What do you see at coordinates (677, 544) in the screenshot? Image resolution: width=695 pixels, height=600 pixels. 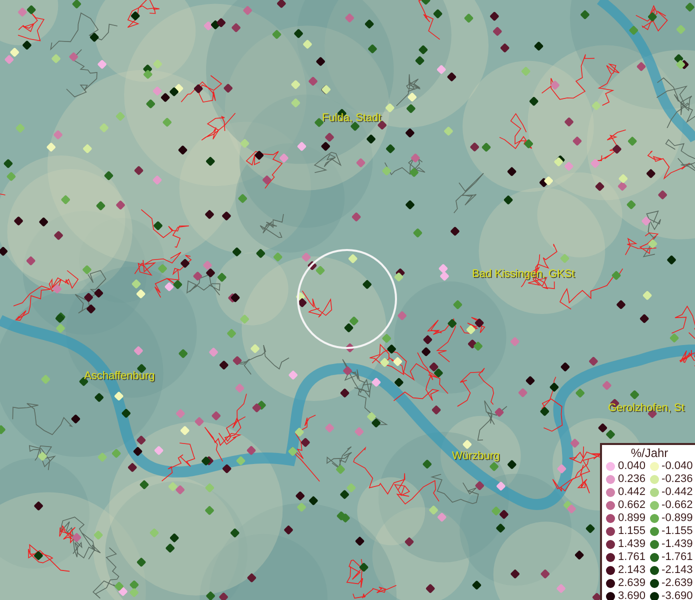 I see `legend-label: -1.439` at bounding box center [677, 544].